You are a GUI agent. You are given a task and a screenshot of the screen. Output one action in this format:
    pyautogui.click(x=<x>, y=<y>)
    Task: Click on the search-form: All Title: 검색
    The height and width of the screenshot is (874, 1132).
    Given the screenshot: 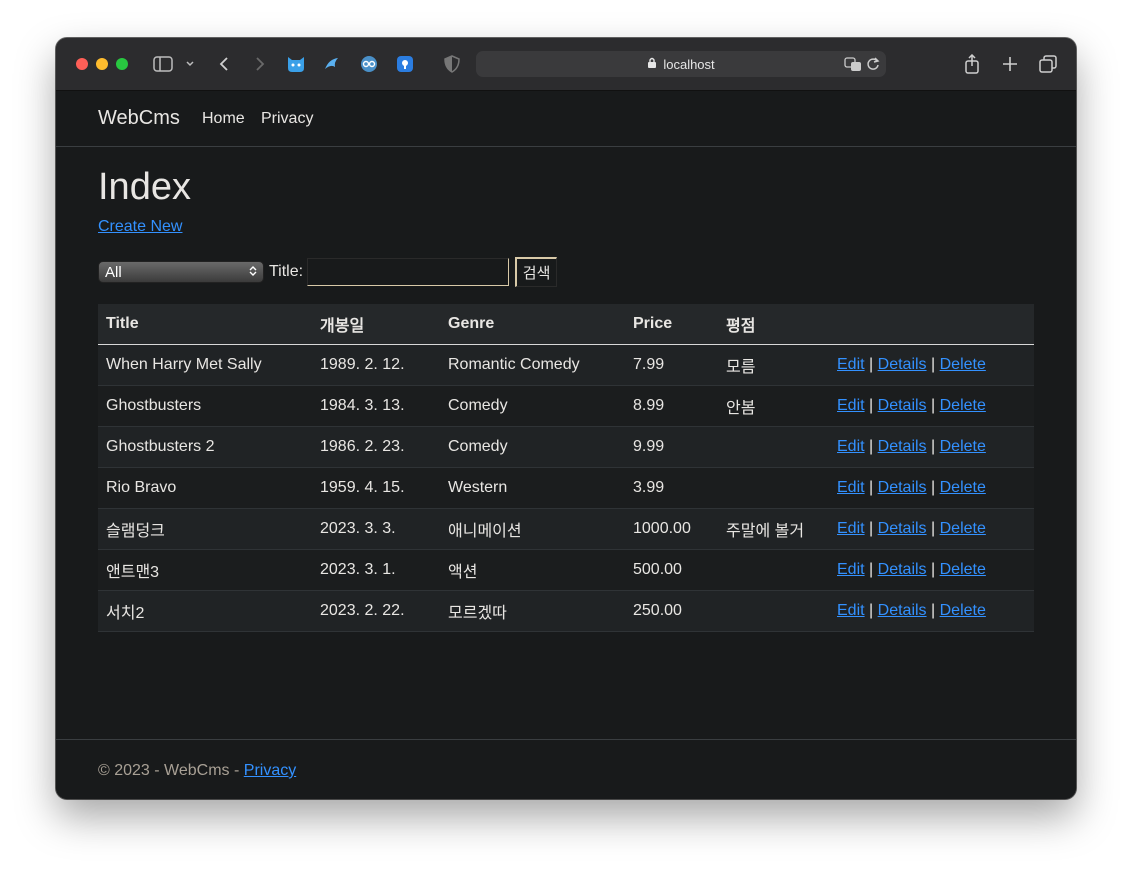 What is the action you would take?
    pyautogui.click(x=328, y=272)
    